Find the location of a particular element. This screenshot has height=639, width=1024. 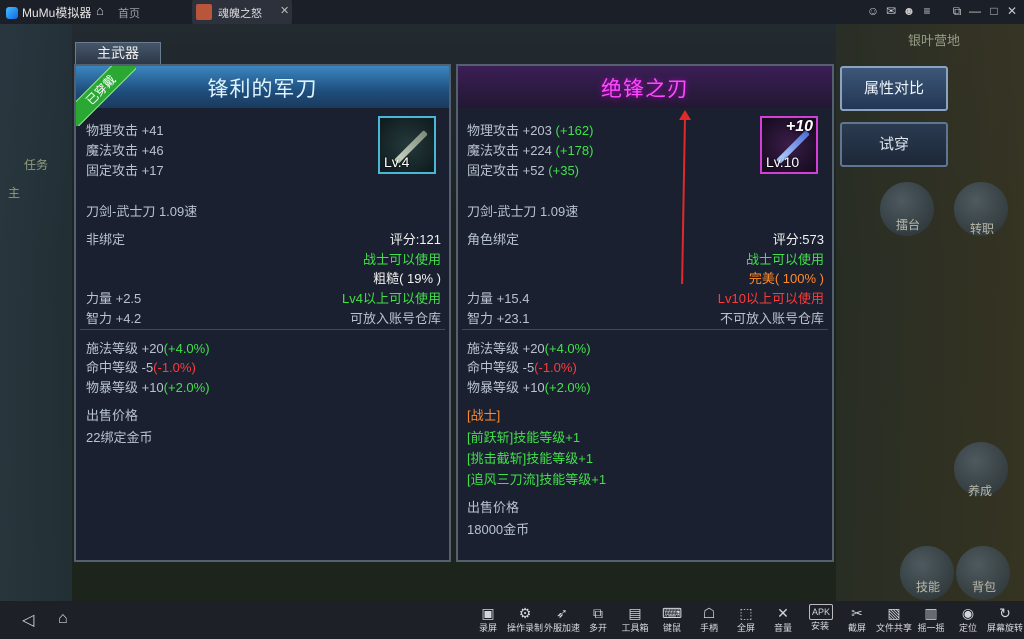

gamepad-icon: ☖ is located at coordinates (709, 613).